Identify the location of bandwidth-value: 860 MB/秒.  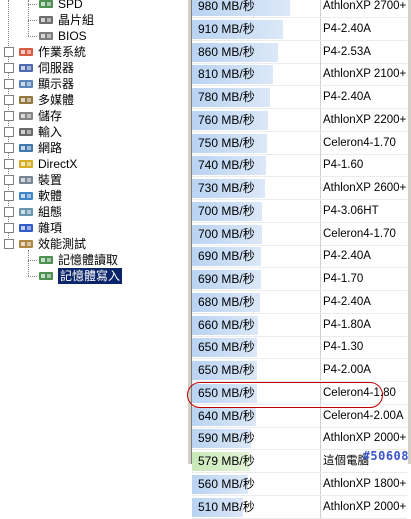
(226, 51).